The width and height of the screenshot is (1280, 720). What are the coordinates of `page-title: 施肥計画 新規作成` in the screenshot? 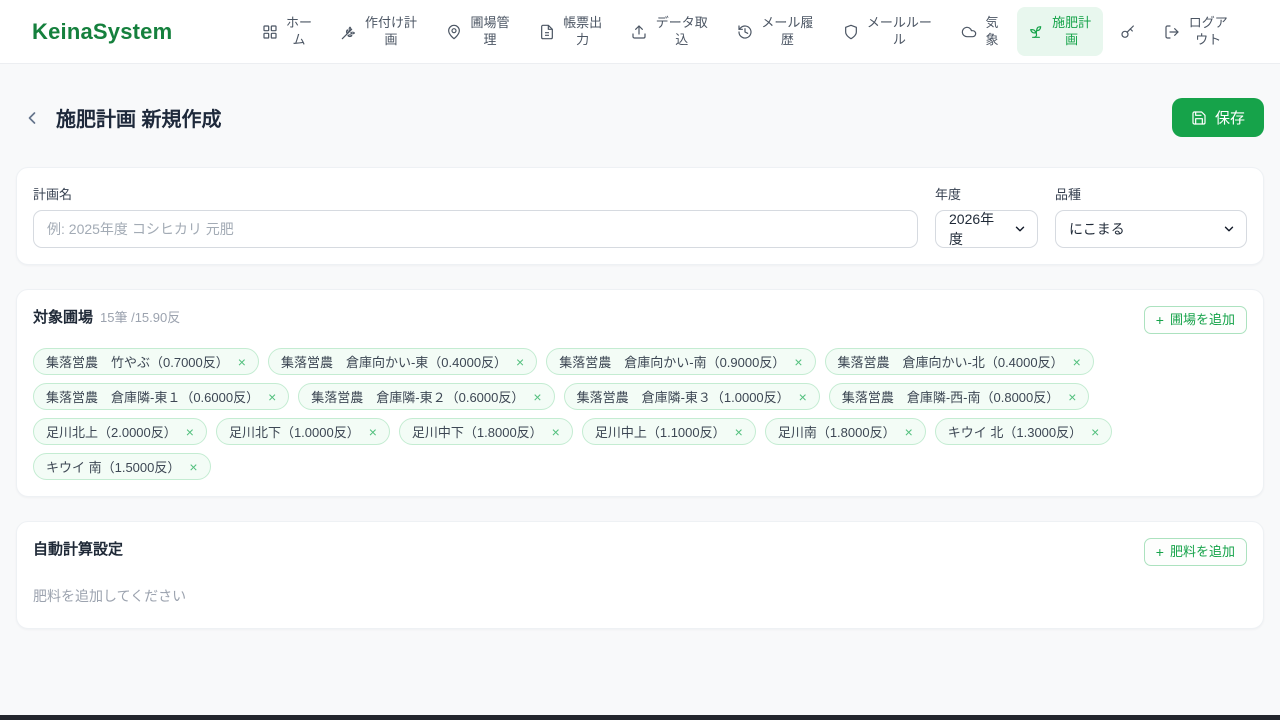 It's located at (139, 120).